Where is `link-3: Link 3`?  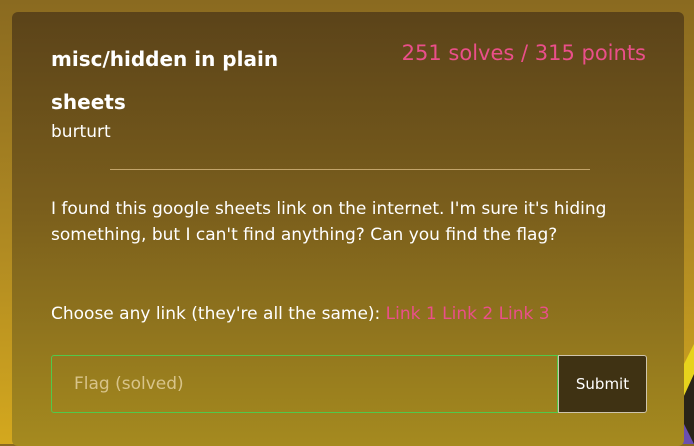
link-3: Link 3 is located at coordinates (524, 314).